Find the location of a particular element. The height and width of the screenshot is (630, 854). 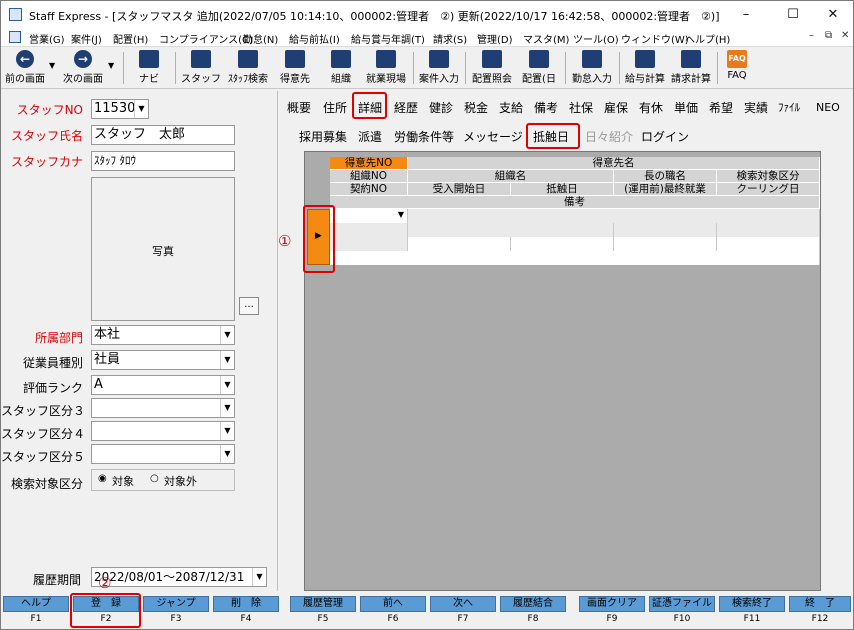

tab-neo: NEO is located at coordinates (828, 108).